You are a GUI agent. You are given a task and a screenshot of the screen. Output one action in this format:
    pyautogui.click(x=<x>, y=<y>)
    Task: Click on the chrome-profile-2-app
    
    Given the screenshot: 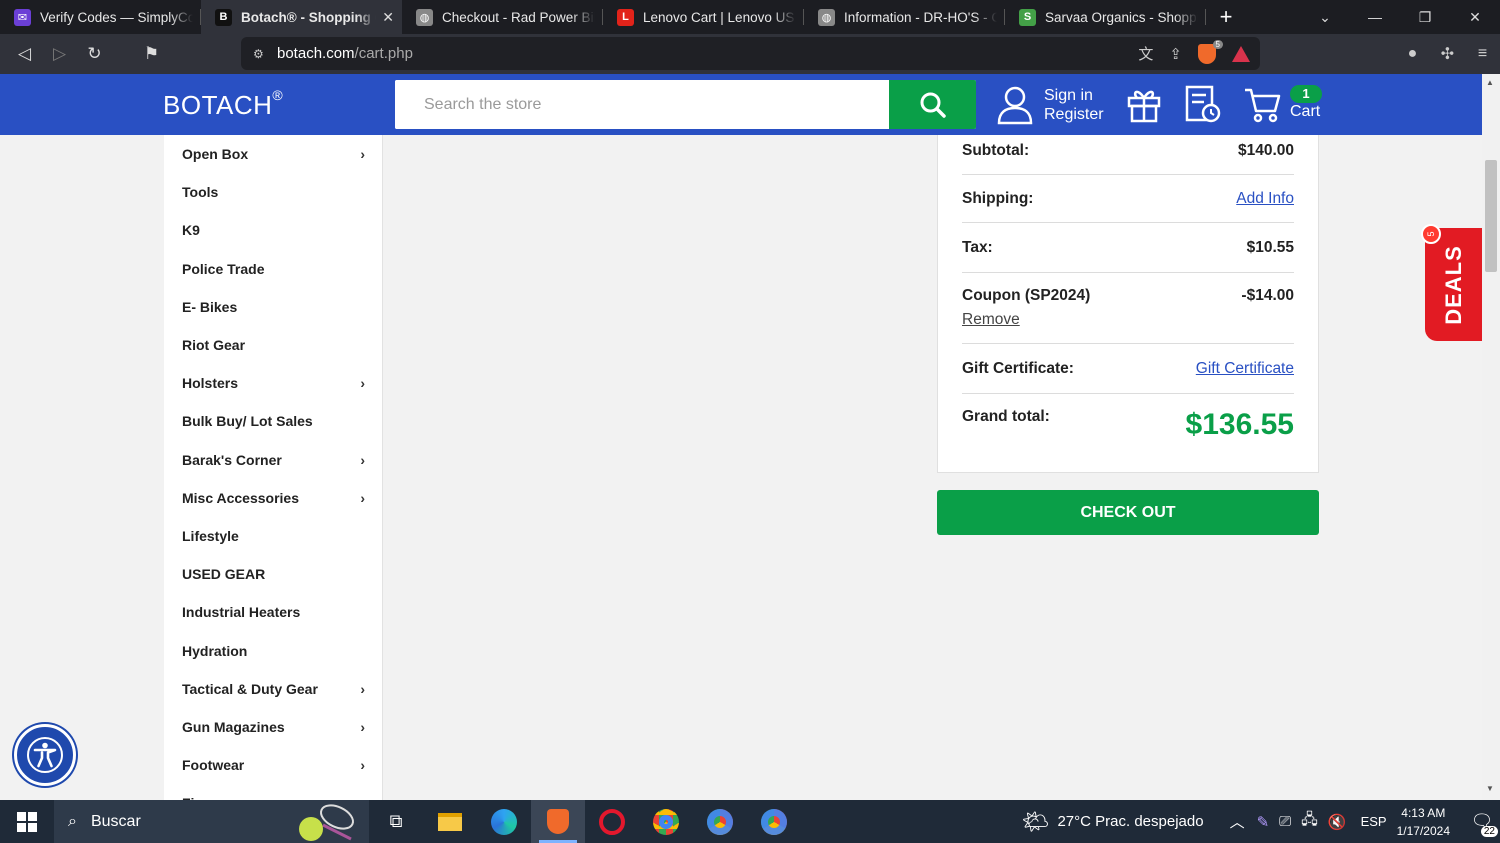 What is the action you would take?
    pyautogui.click(x=720, y=821)
    